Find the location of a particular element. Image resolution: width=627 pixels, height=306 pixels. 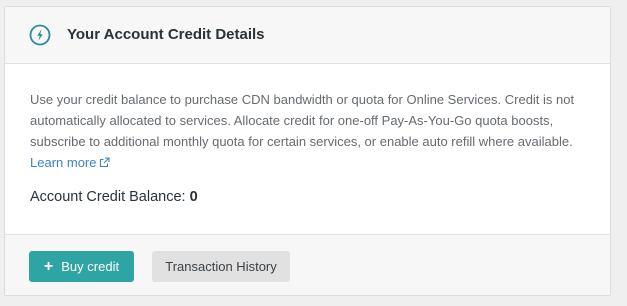

buy-credit-button: + Buy credit is located at coordinates (81, 266).